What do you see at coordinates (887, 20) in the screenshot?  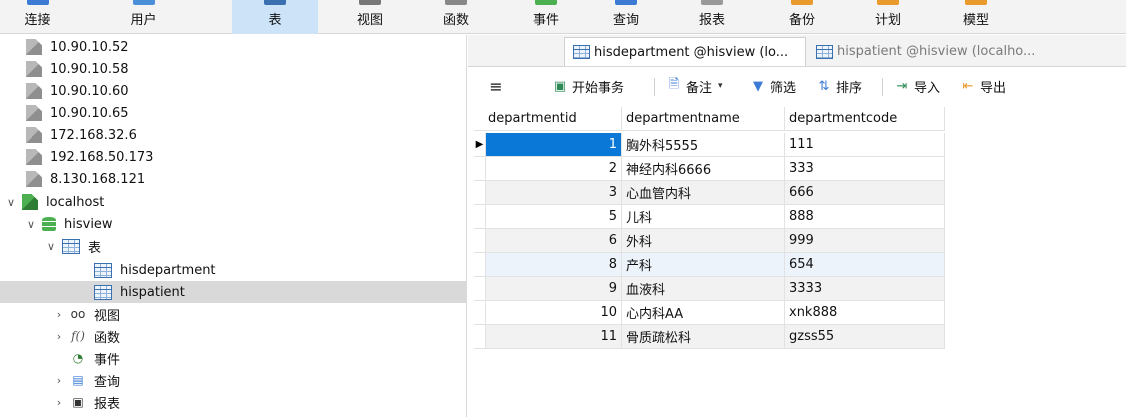 I see `ribbon-label: 计划` at bounding box center [887, 20].